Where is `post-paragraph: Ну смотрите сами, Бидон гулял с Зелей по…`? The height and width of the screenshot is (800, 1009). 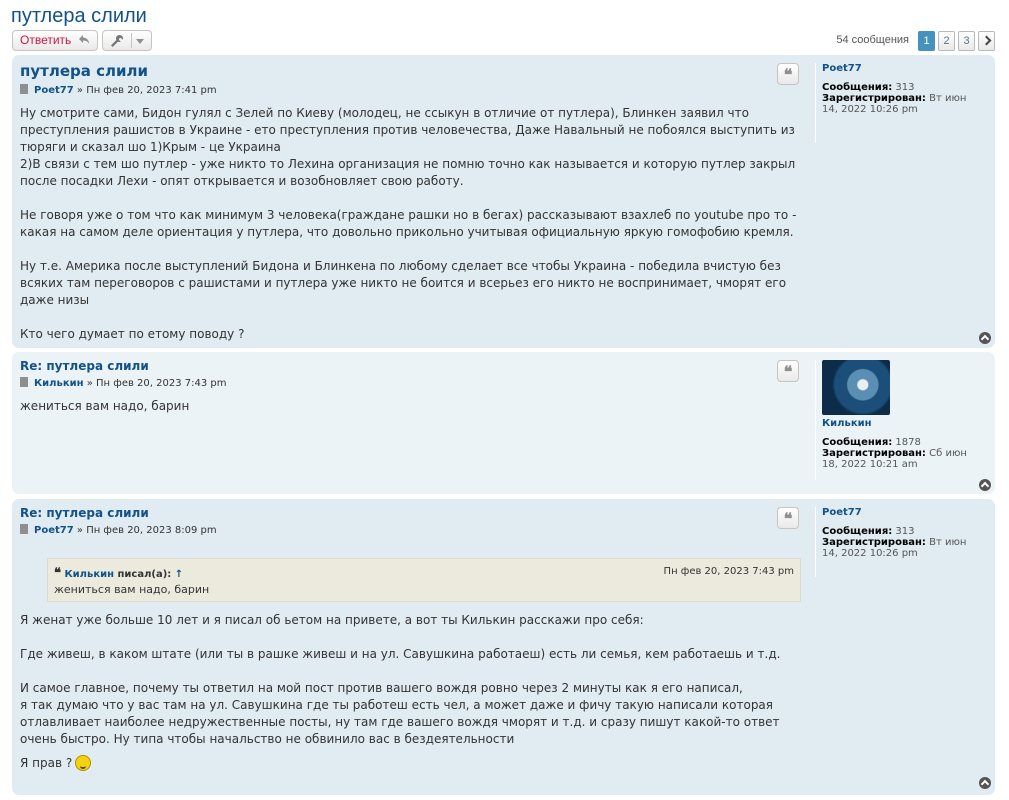
post-paragraph: Ну смотрите сами, Бидон гулял с Зелей по… is located at coordinates (407, 130).